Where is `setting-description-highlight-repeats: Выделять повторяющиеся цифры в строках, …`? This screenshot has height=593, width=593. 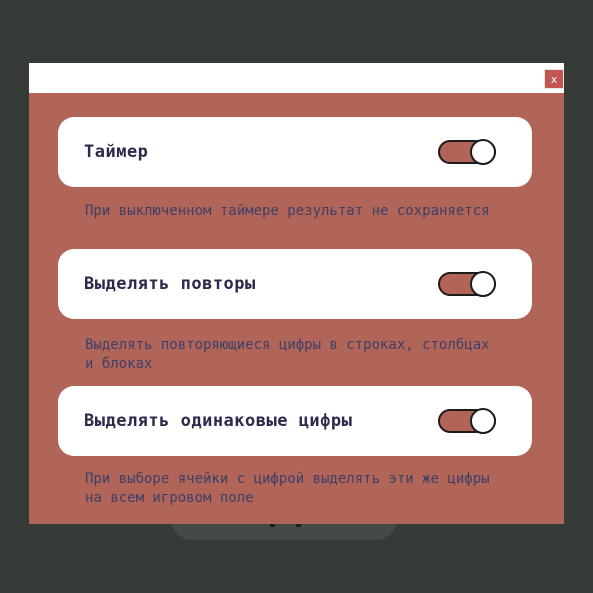
setting-description-highlight-repeats: Выделять повторяющиеся цифры в строках, … is located at coordinates (287, 354).